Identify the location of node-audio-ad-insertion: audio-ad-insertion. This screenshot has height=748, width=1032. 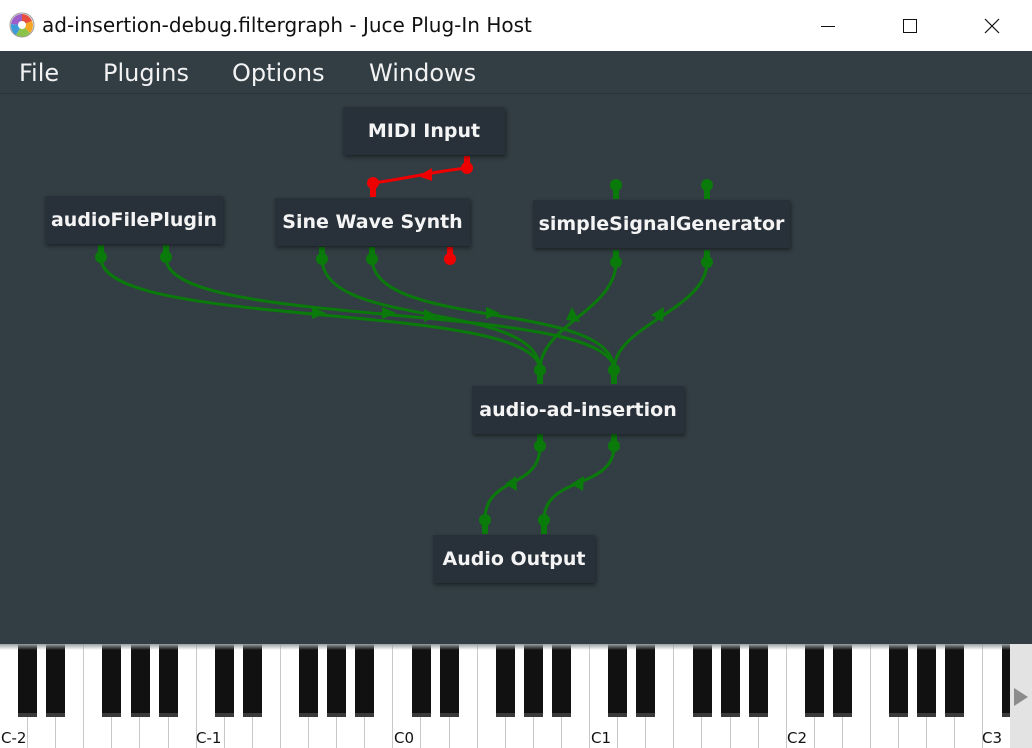
(578, 410).